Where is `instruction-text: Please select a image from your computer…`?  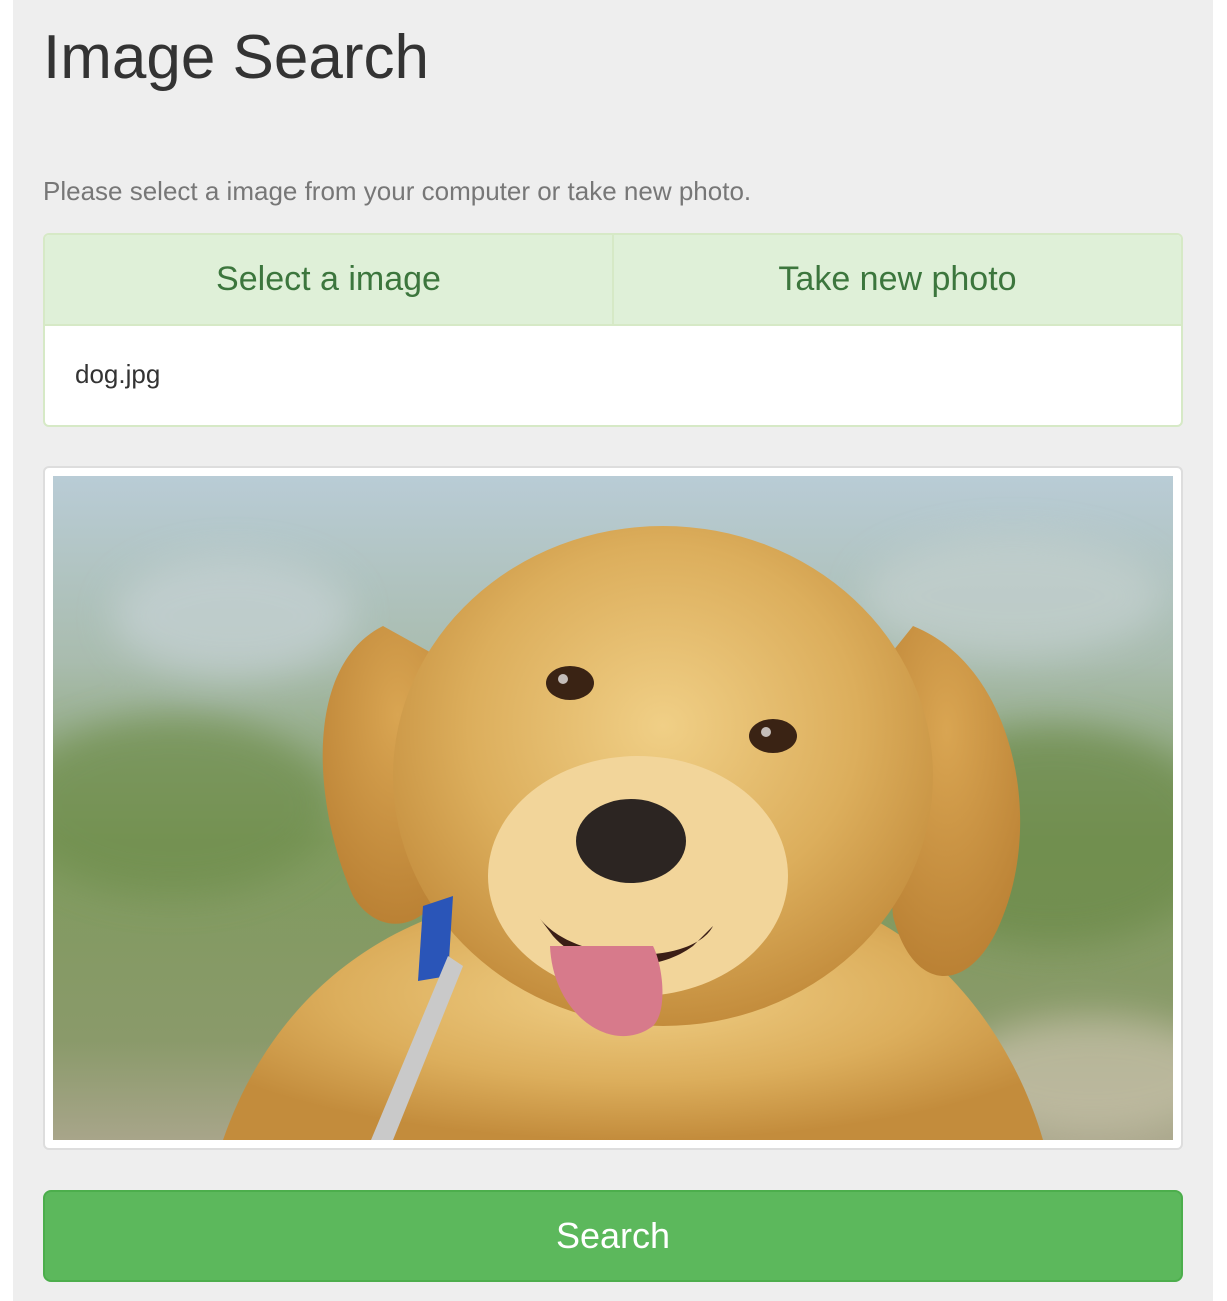 instruction-text: Please select a image from your computer… is located at coordinates (397, 191).